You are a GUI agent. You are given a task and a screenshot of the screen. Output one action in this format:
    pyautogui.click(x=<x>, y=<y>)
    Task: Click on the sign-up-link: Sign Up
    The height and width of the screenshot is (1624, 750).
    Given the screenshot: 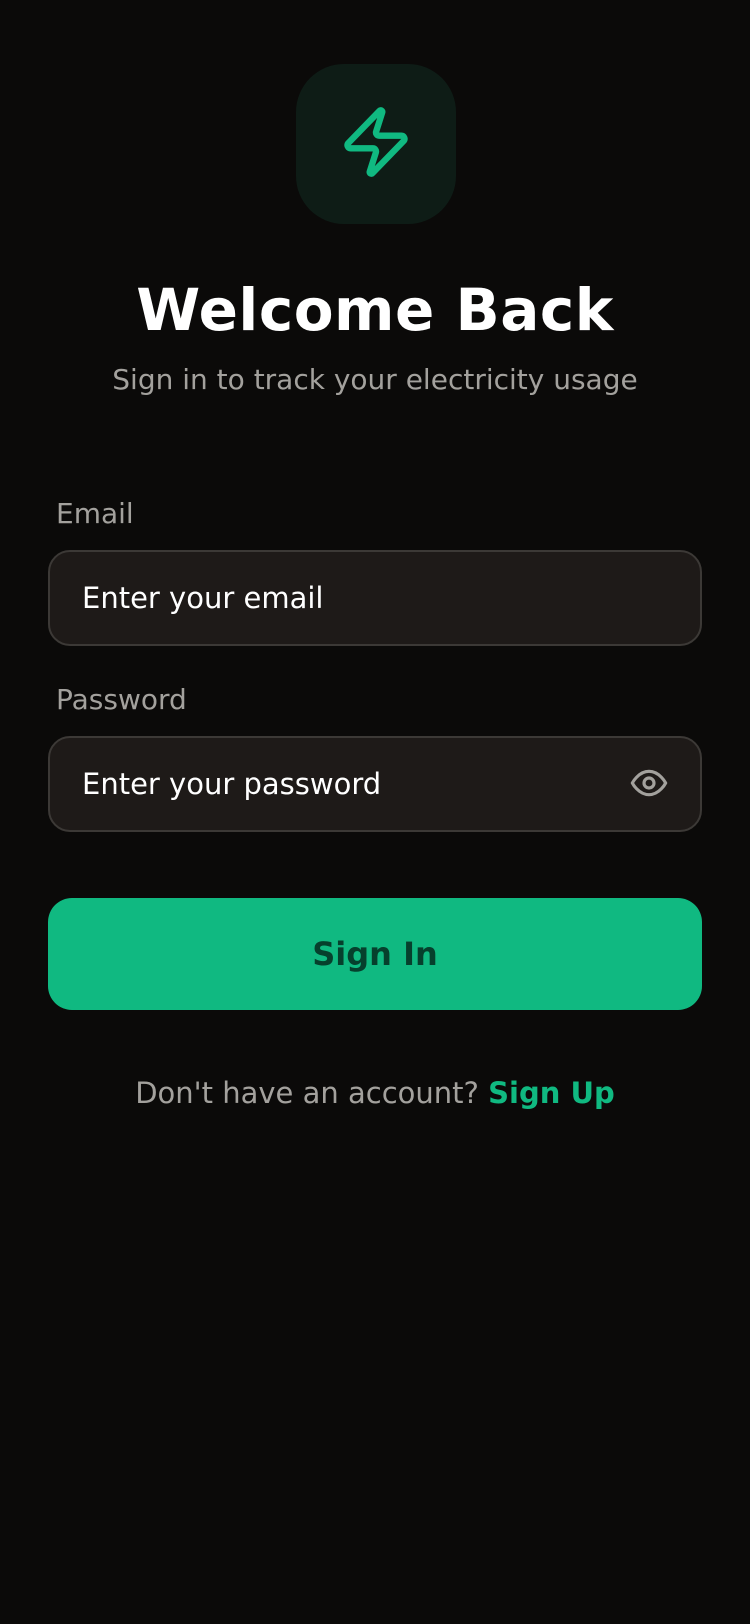 What is the action you would take?
    pyautogui.click(x=551, y=1093)
    